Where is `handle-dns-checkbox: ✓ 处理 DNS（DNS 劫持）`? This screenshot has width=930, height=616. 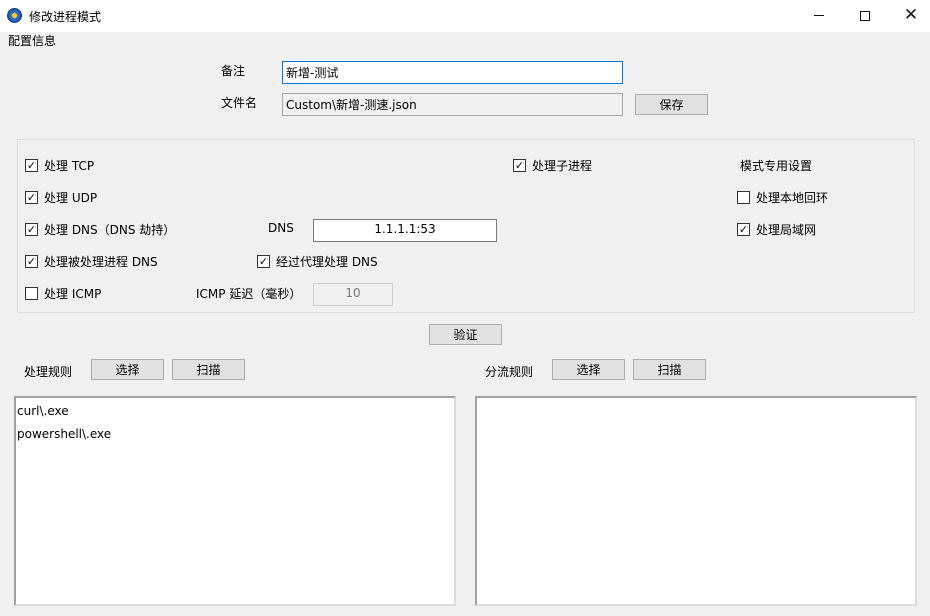
handle-dns-checkbox: ✓ 处理 DNS（DNS 劫持） is located at coordinates (100, 229).